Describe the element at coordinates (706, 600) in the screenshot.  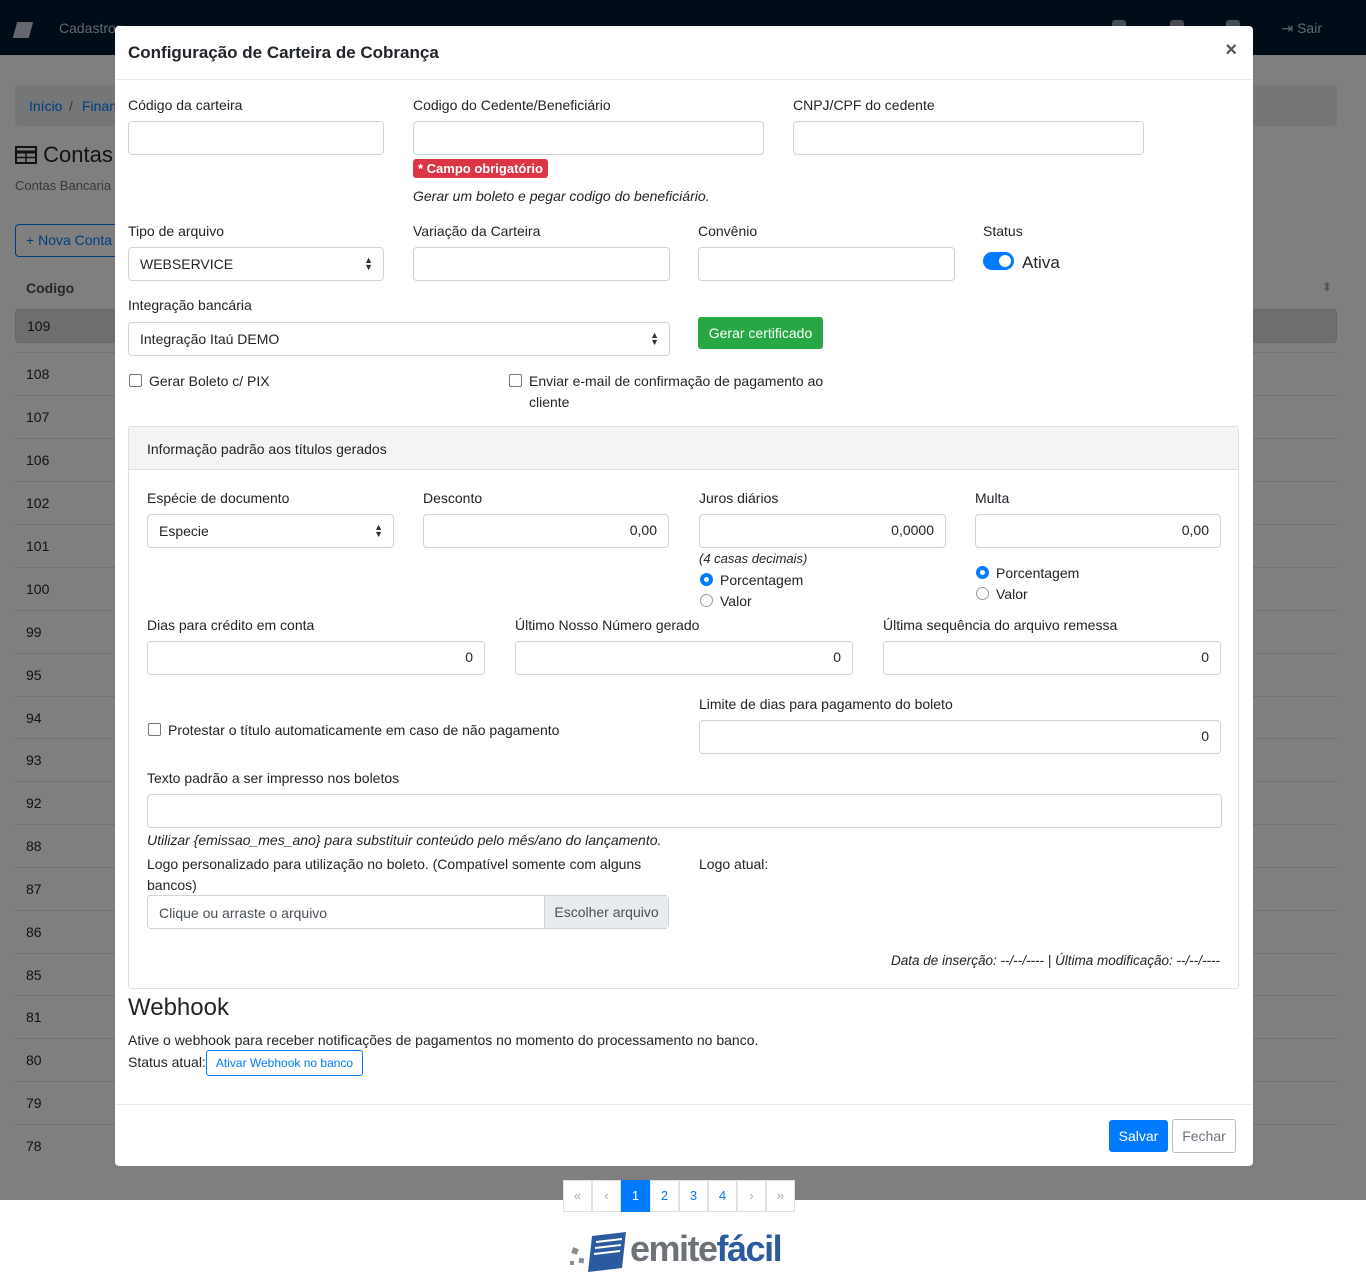
I see `juros-valor-radio` at that location.